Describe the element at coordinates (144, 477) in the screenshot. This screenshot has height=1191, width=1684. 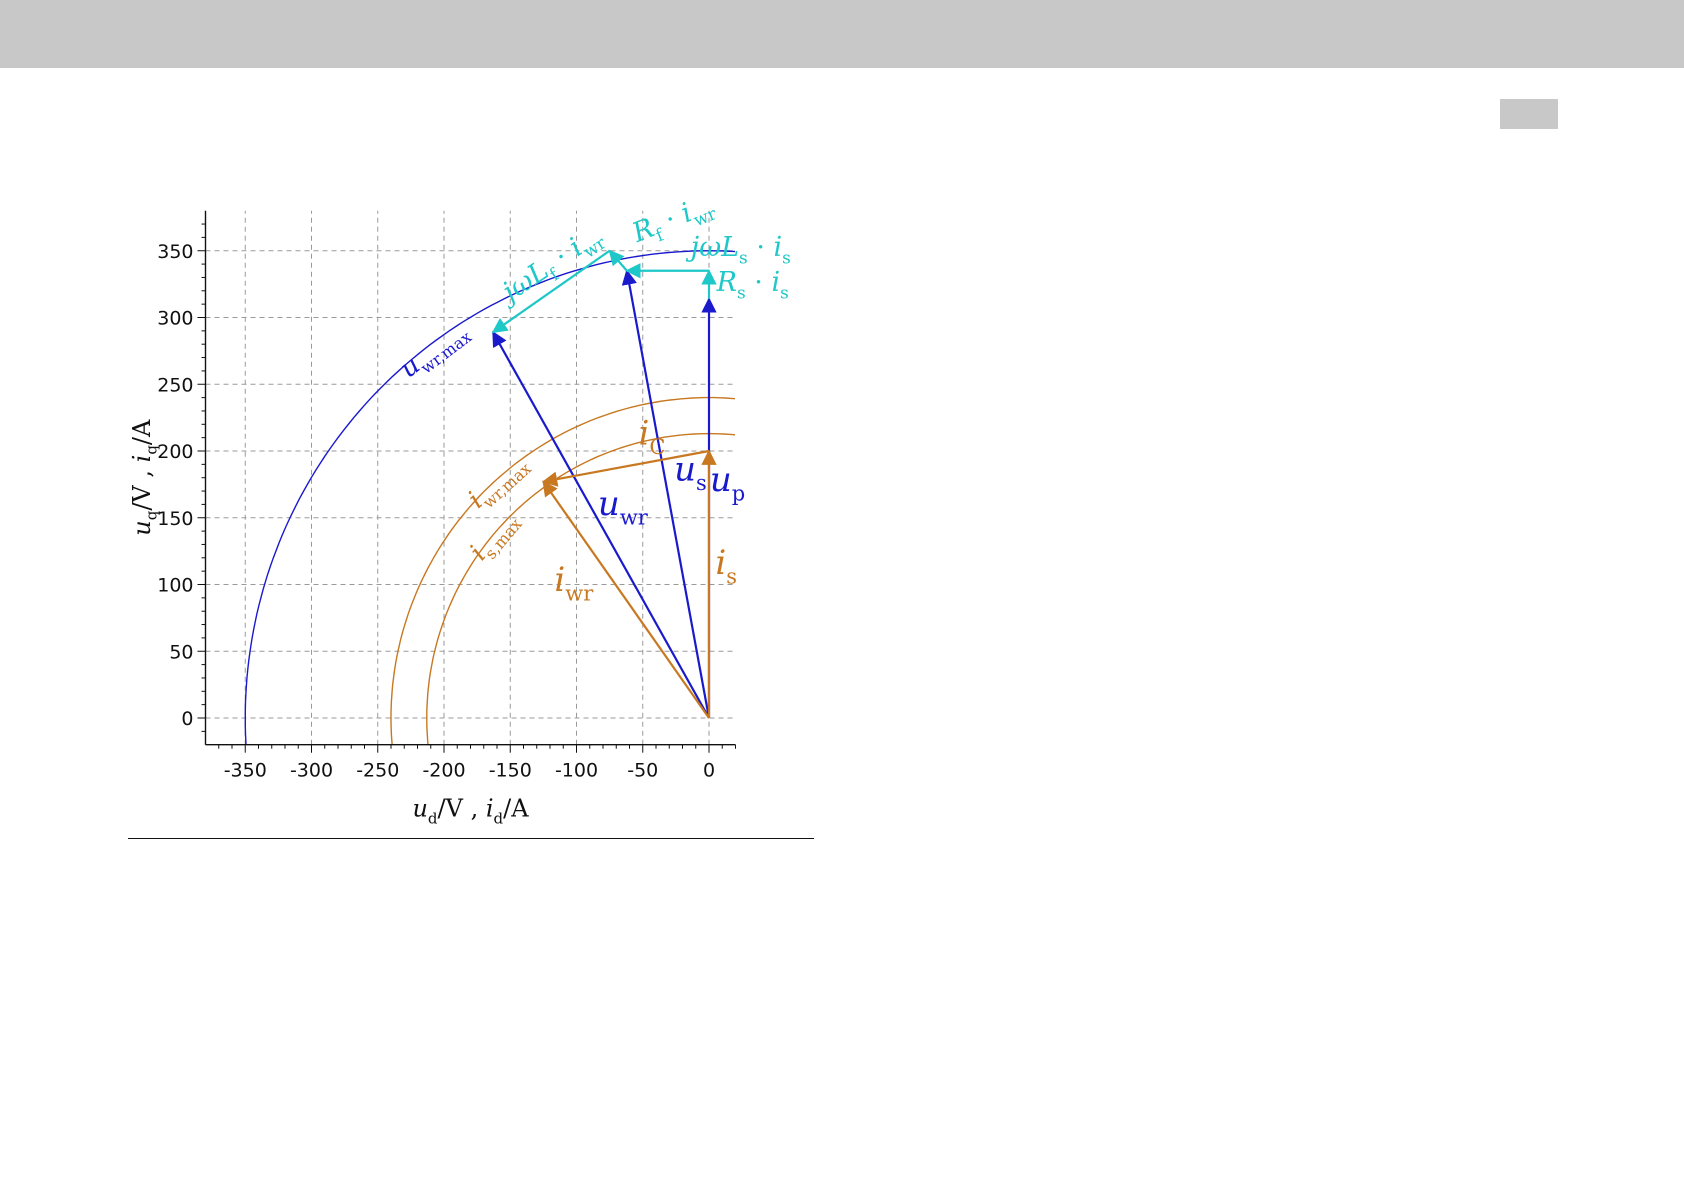
I see `y-axis-title: uq/V , iq/A` at that location.